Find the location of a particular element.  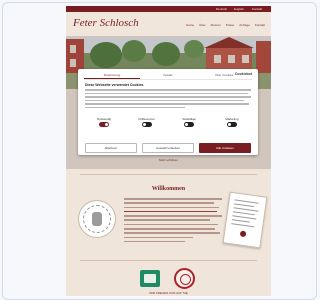

category-preferences: Präferenzen is located at coordinates (147, 124).